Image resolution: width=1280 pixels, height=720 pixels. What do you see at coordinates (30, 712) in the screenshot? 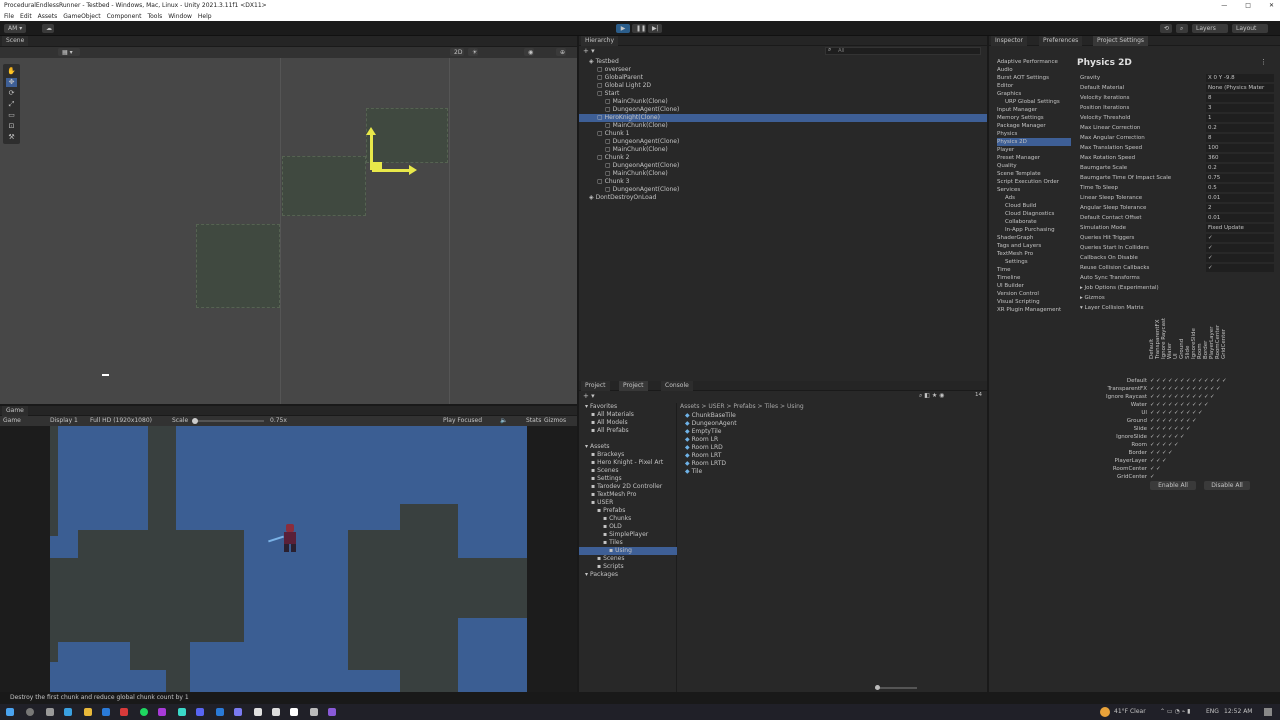
I see `search-taskbar-icon` at bounding box center [30, 712].